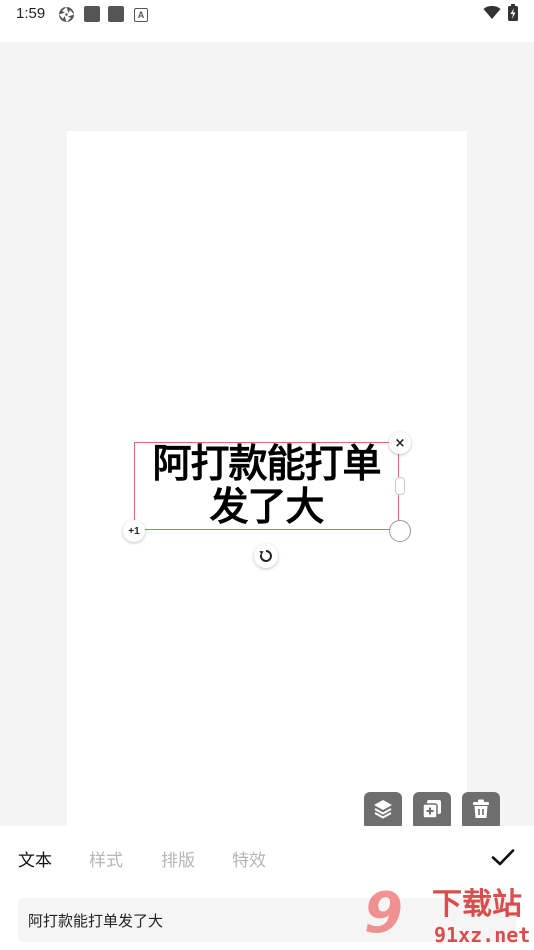 Image resolution: width=534 pixels, height=950 pixels. I want to click on wifi-icon, so click(492, 14).